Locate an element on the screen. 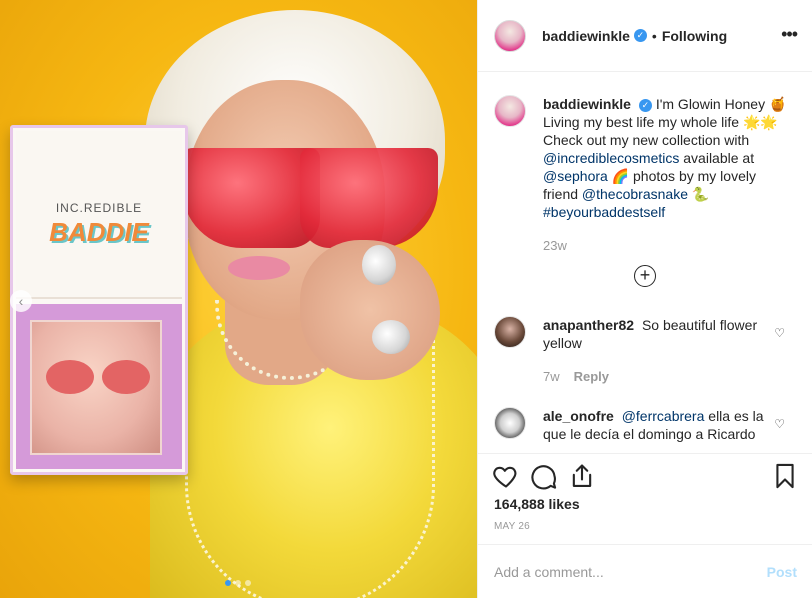 This screenshot has height=598, width=812. caption-text-5: 🌈 photos by my lovely is located at coordinates (681, 176).